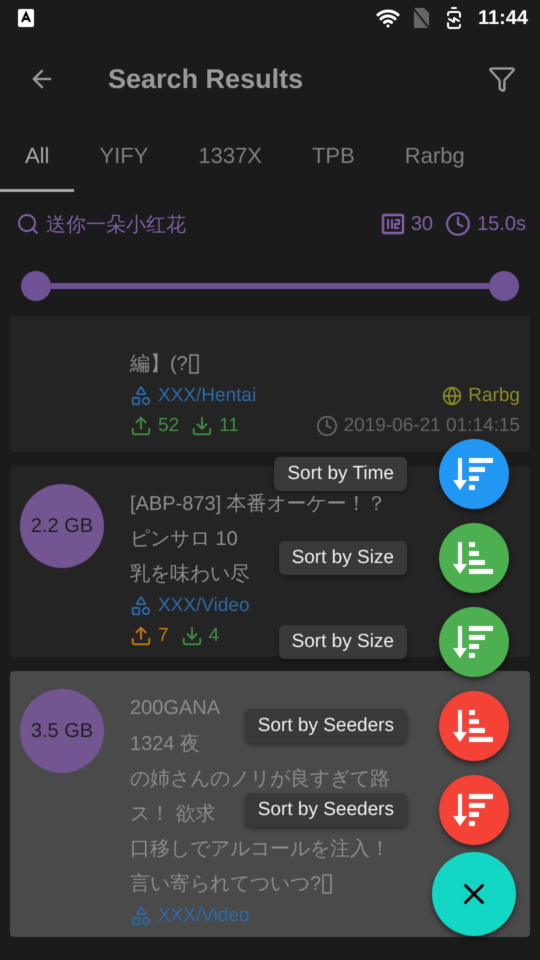 This screenshot has width=540, height=960. Describe the element at coordinates (432, 426) in the screenshot. I see `upload-date: 2019-06-21 01:14:15` at that location.